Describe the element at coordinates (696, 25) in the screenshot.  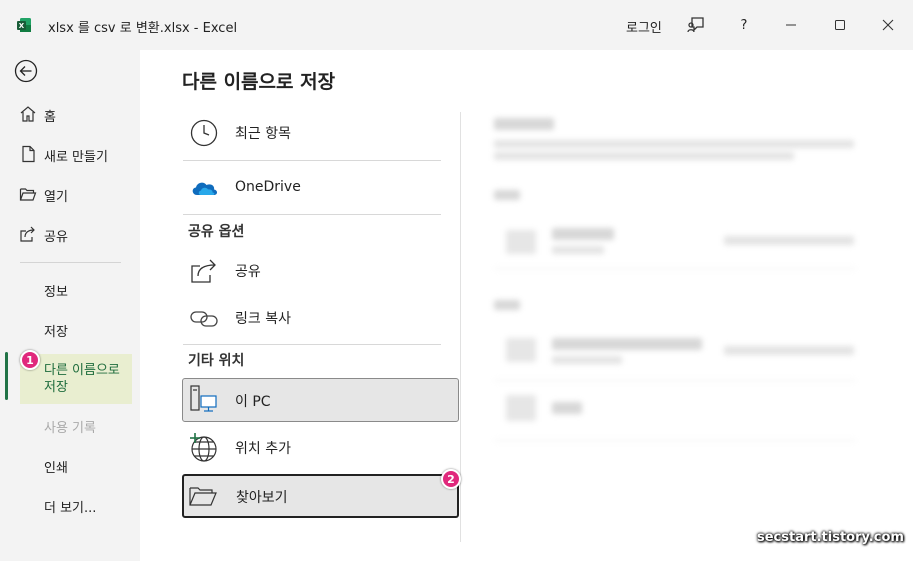
I see `feedback-icon` at that location.